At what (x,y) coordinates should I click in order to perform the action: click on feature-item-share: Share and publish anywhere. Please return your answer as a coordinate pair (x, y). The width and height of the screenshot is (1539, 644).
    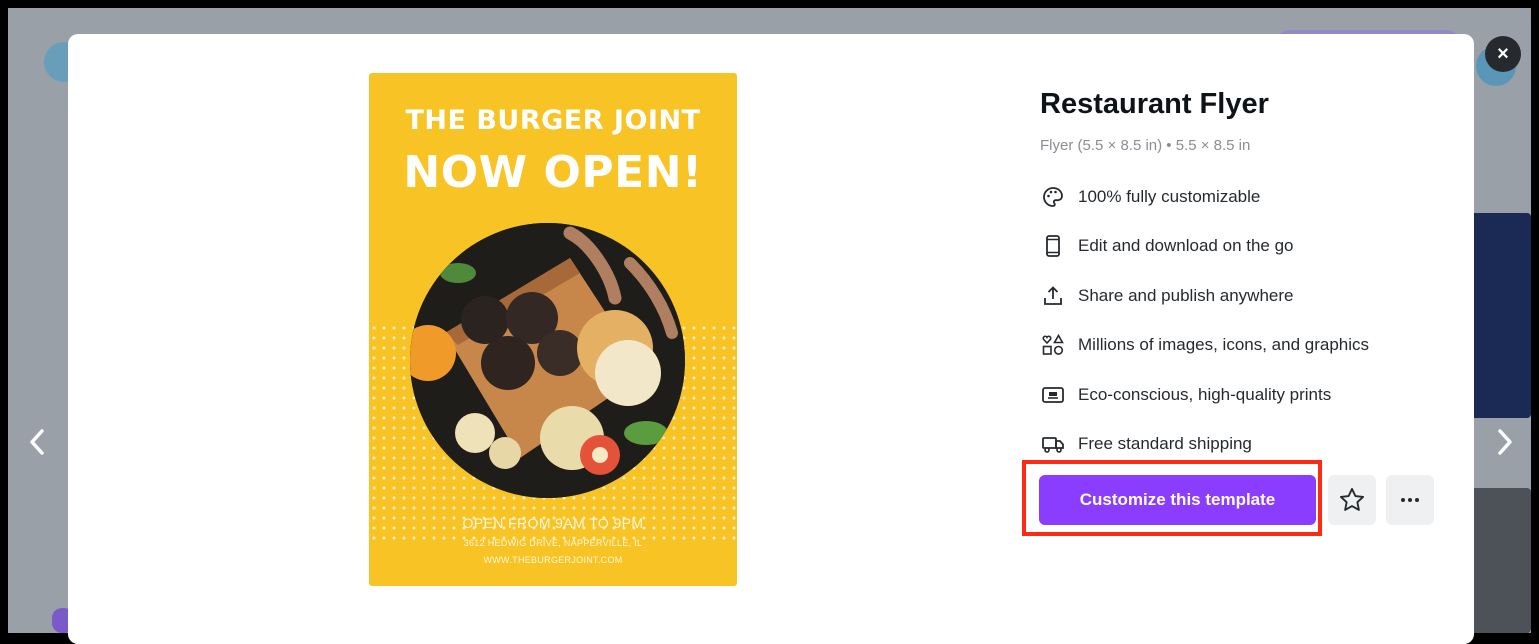
    Looking at the image, I should click on (1250, 296).